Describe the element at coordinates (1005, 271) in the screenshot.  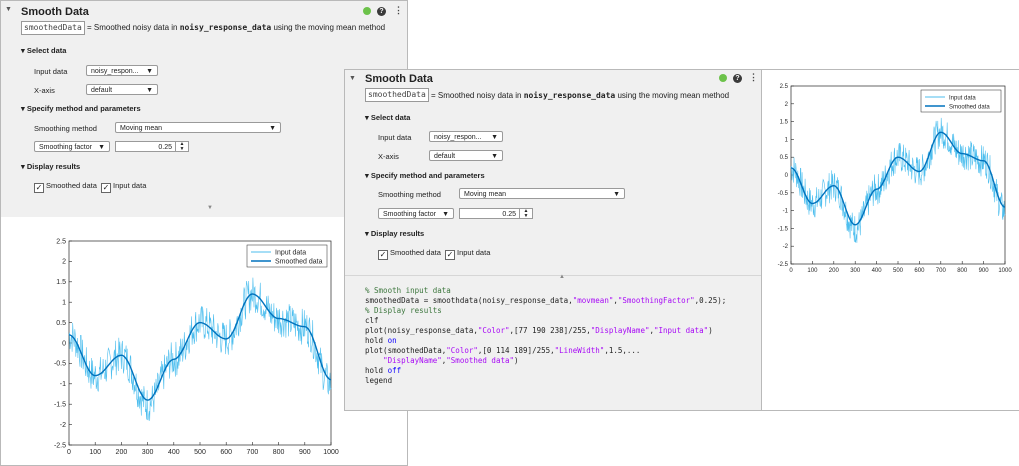
I see `x-tick-label: 1000` at that location.